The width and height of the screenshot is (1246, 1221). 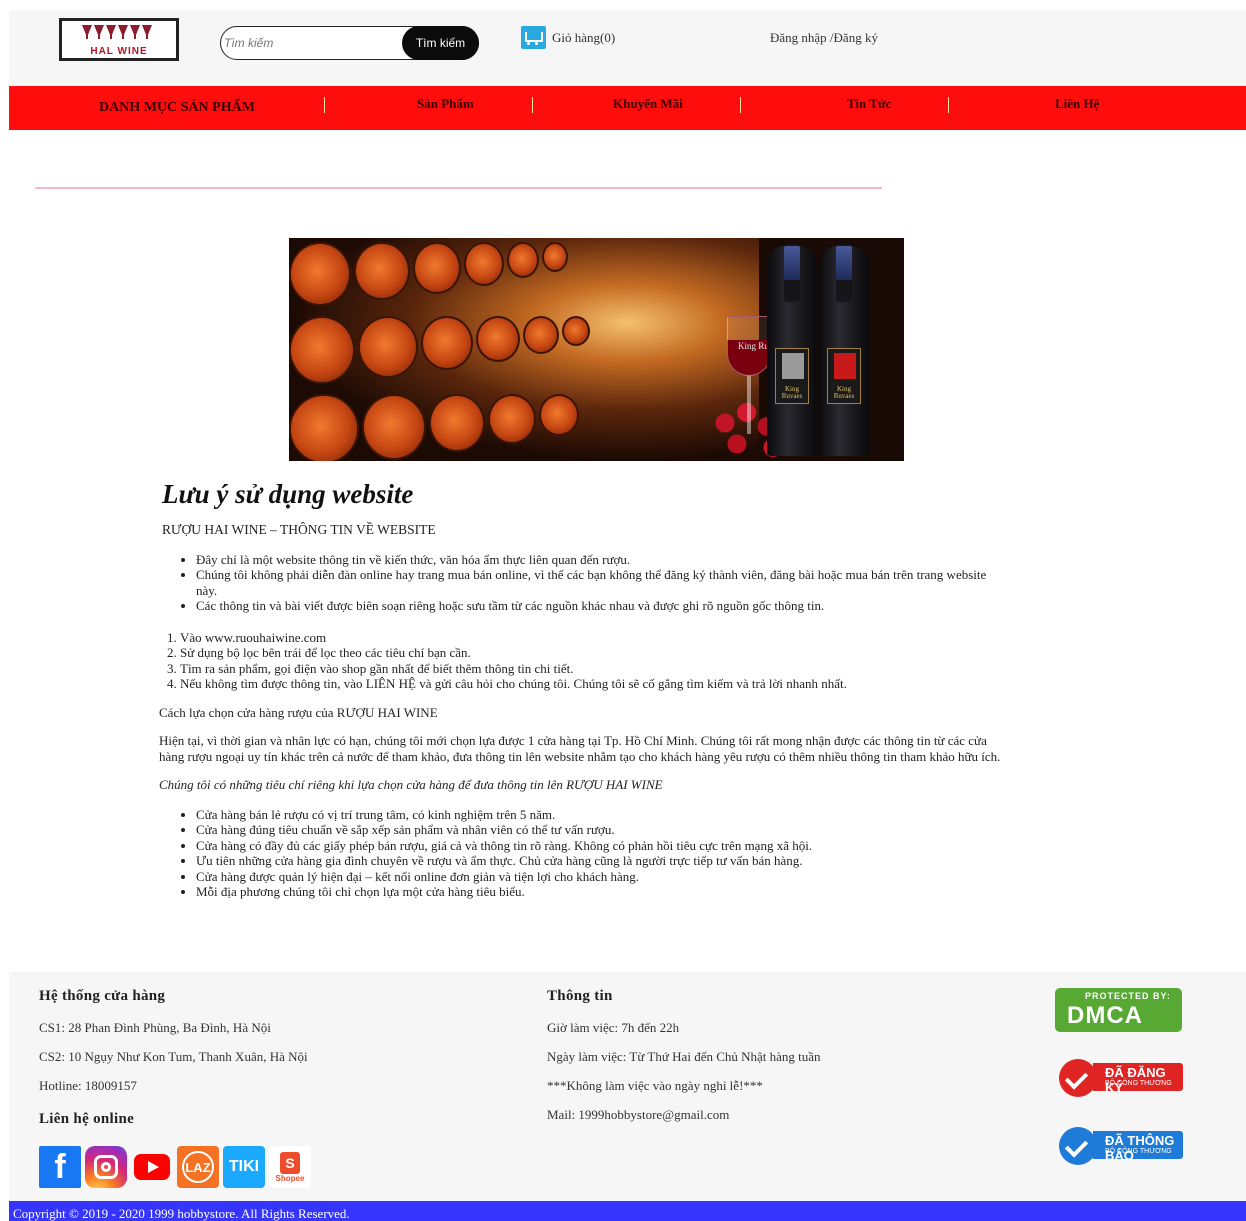 I want to click on nav-item-contact: Liên Hệ, so click(x=1077, y=104).